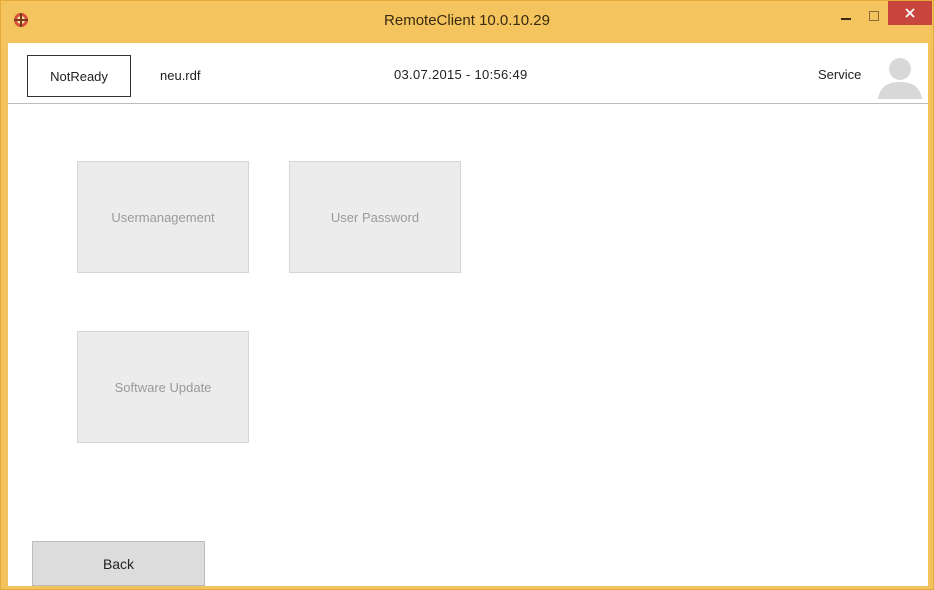  Describe the element at coordinates (180, 75) in the screenshot. I see `file-name: neu.rdf` at that location.